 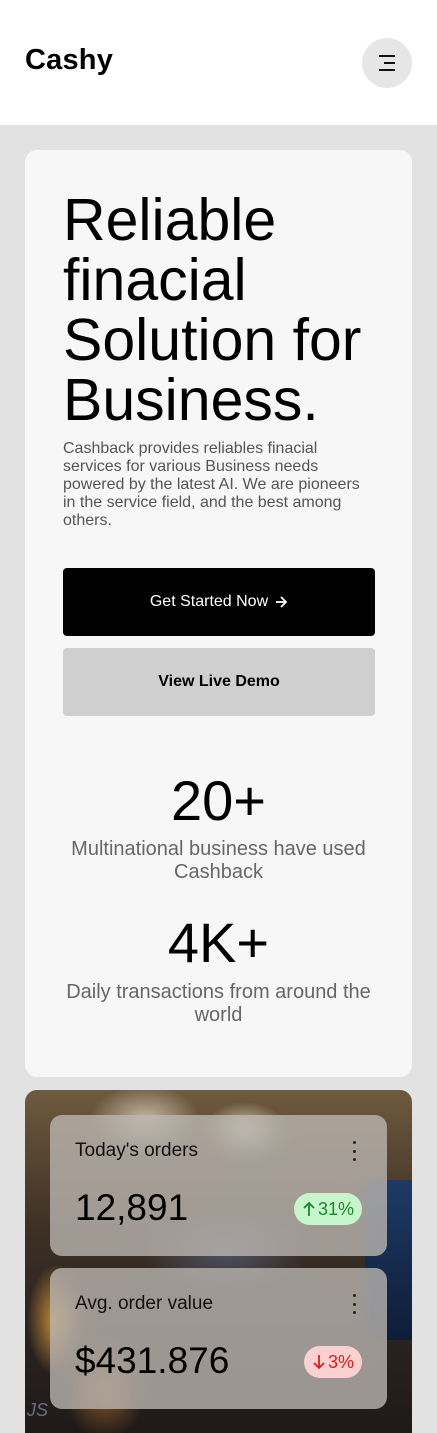 What do you see at coordinates (132, 1207) in the screenshot?
I see `widget-value: 12,891` at bounding box center [132, 1207].